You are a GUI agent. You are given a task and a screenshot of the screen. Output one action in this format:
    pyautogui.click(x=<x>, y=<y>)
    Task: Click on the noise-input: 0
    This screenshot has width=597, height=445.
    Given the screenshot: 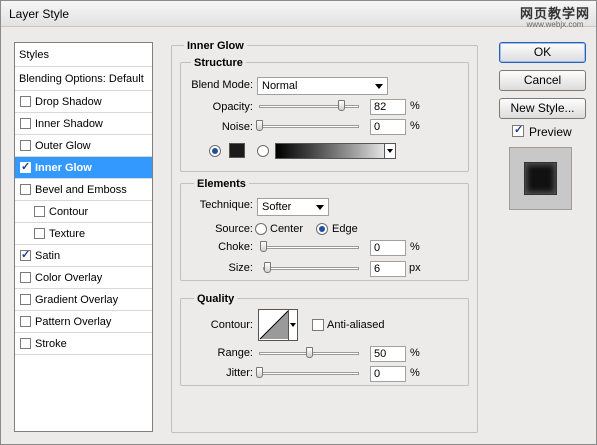 What is the action you would take?
    pyautogui.click(x=388, y=127)
    